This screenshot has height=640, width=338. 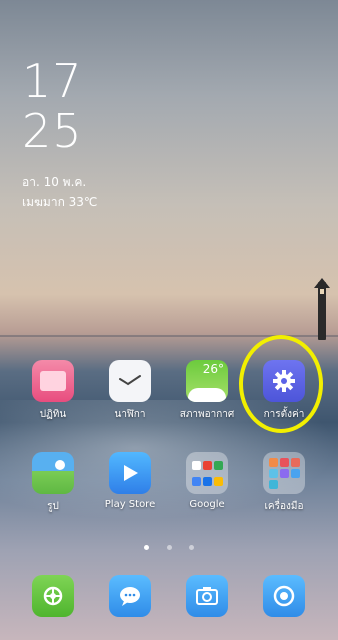 What do you see at coordinates (130, 473) in the screenshot?
I see `play-store-icon` at bounding box center [130, 473].